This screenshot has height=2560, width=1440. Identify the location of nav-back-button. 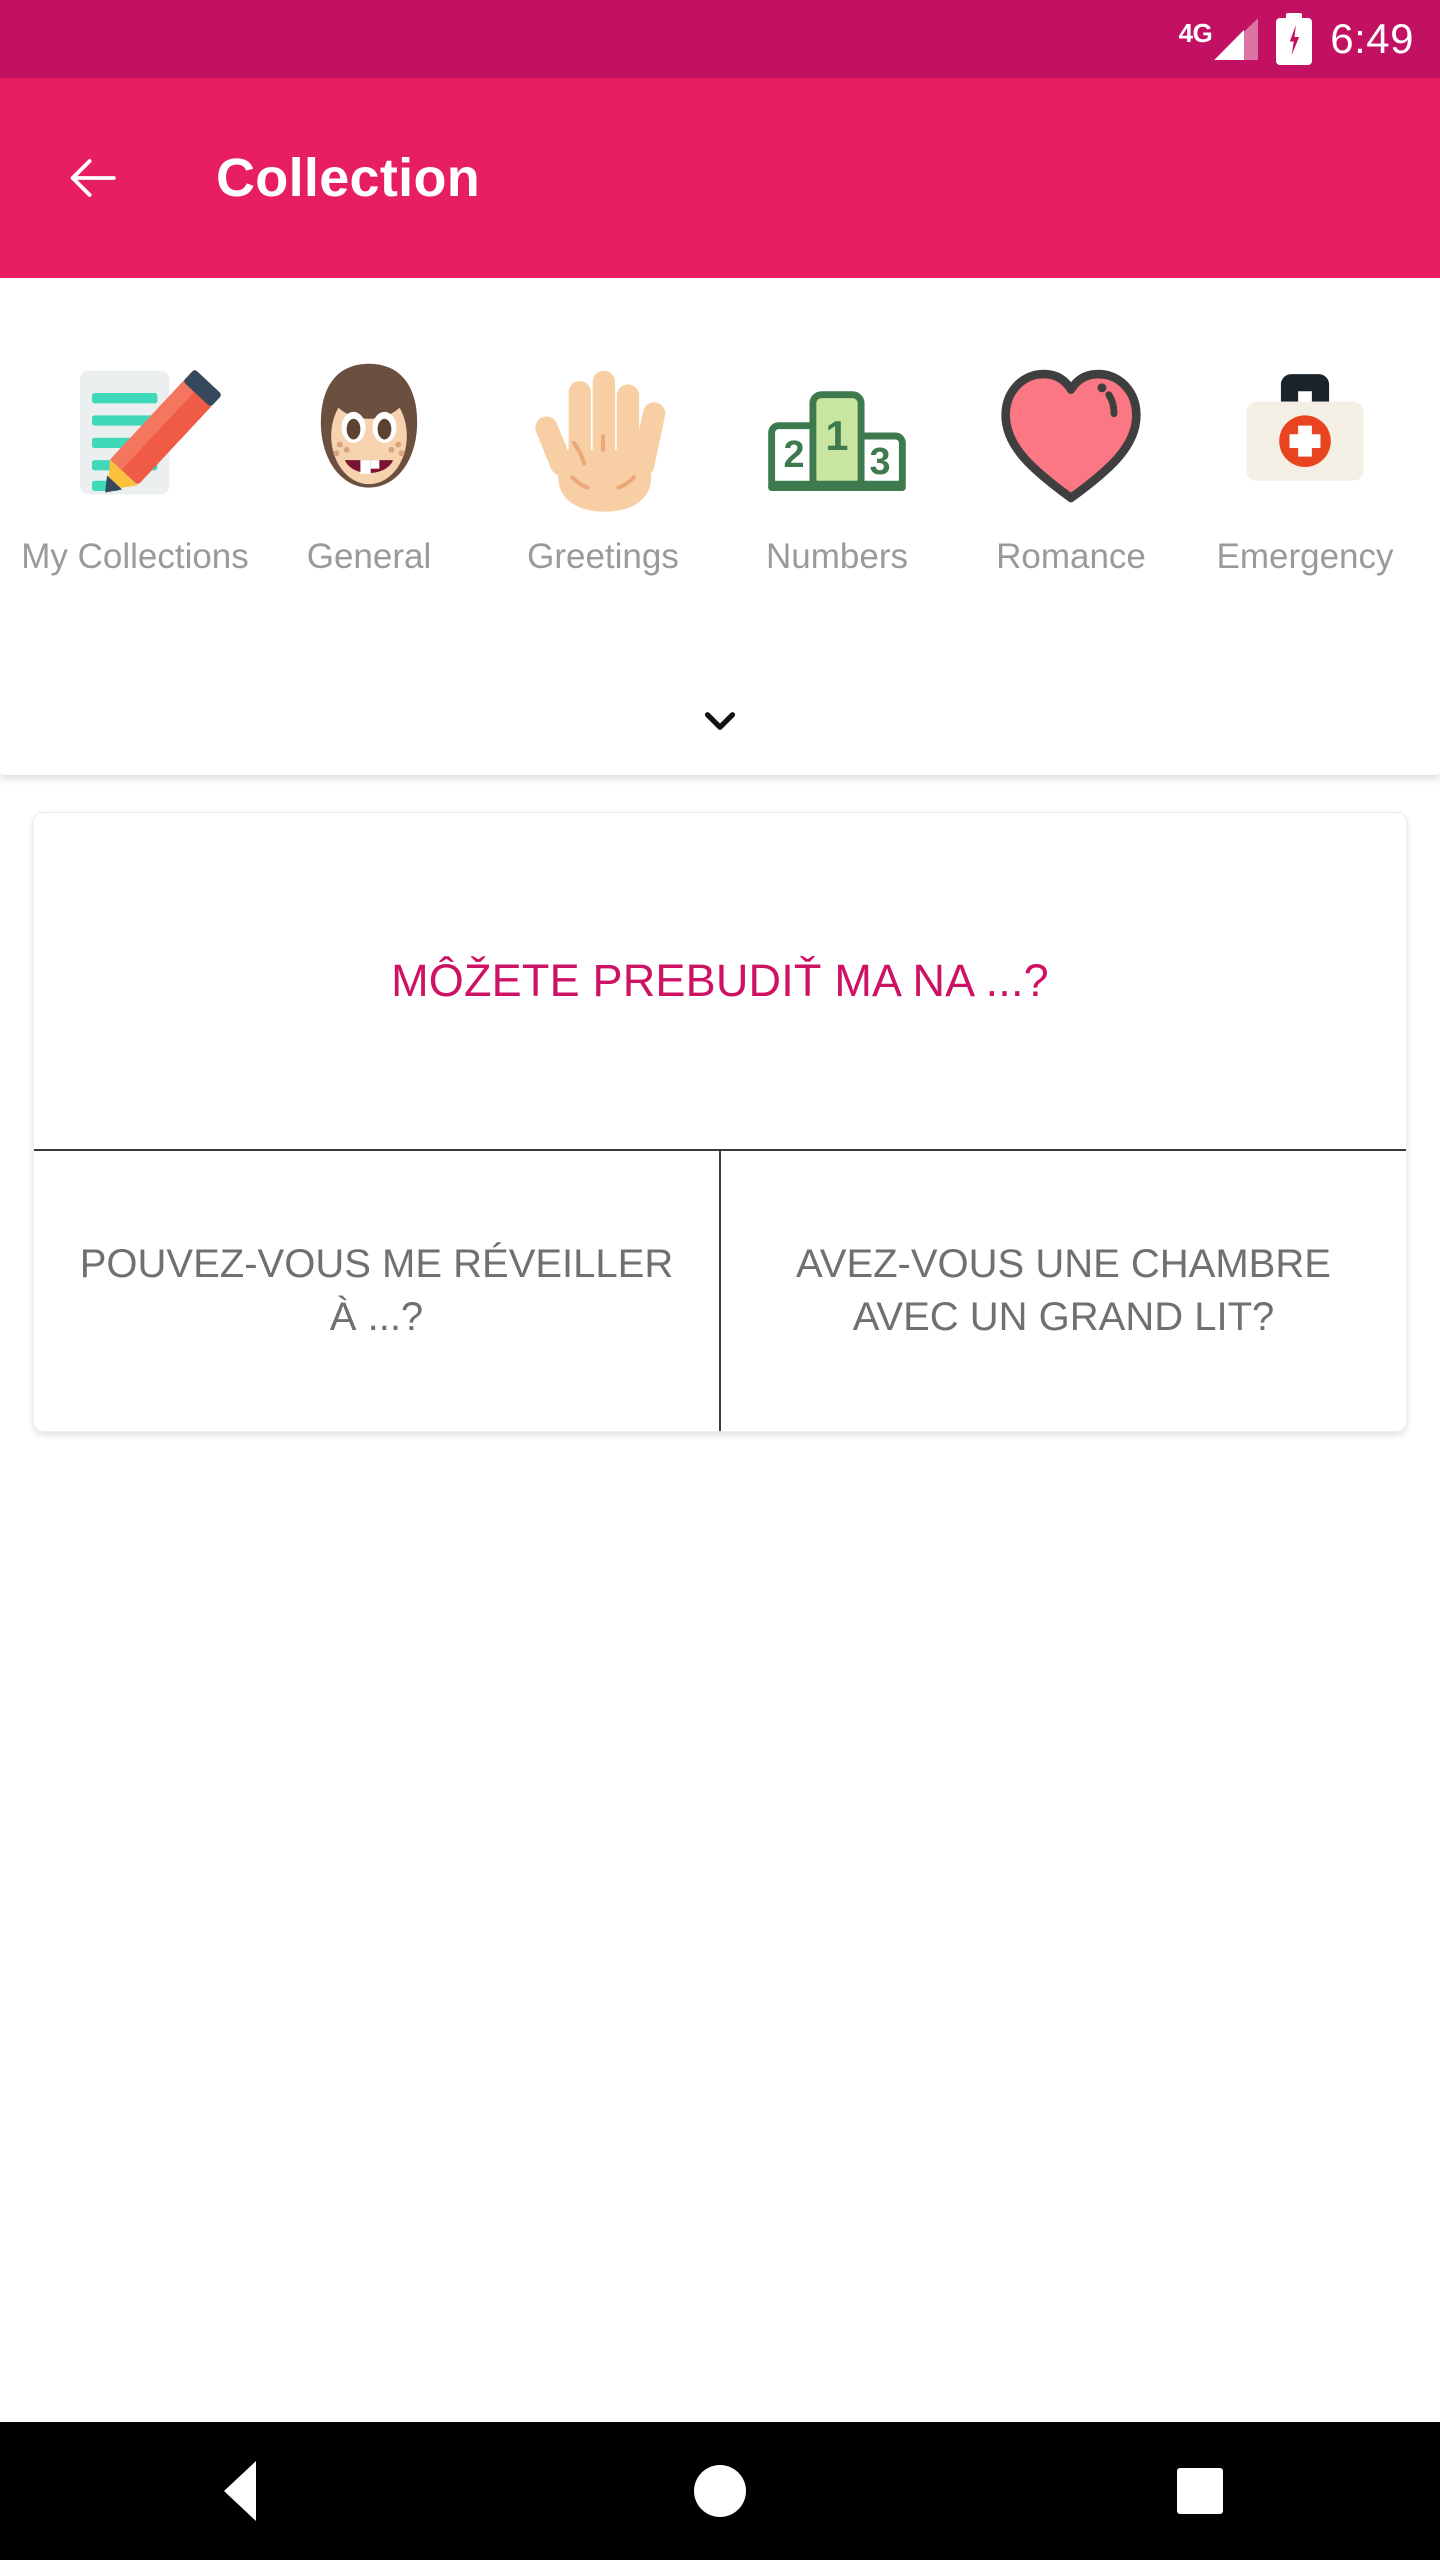
(240, 2491).